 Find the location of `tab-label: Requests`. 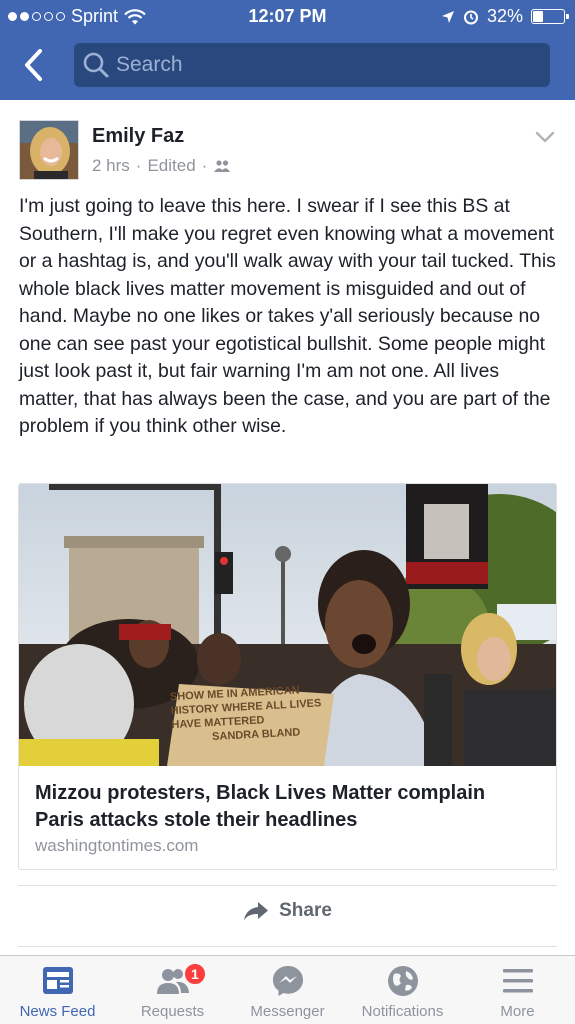

tab-label: Requests is located at coordinates (172, 1011).